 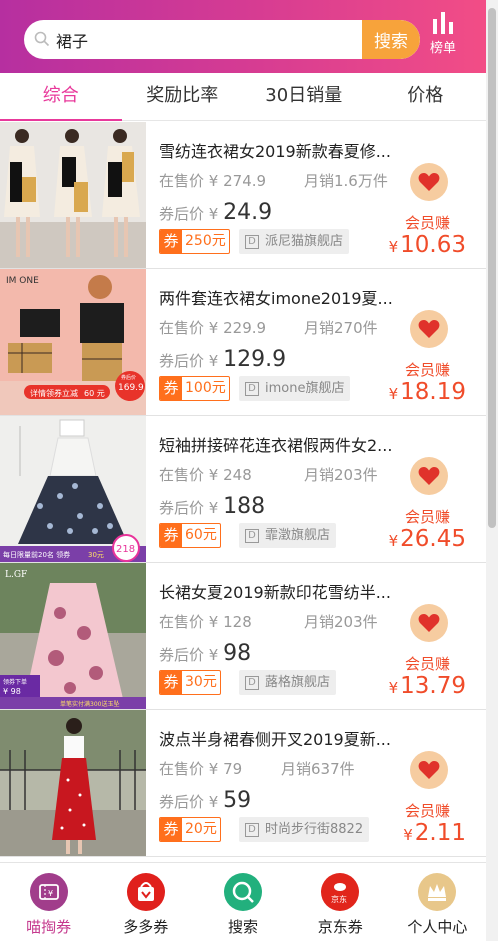 What do you see at coordinates (16, 575) in the screenshot?
I see `image-brand-text: L.GF` at bounding box center [16, 575].